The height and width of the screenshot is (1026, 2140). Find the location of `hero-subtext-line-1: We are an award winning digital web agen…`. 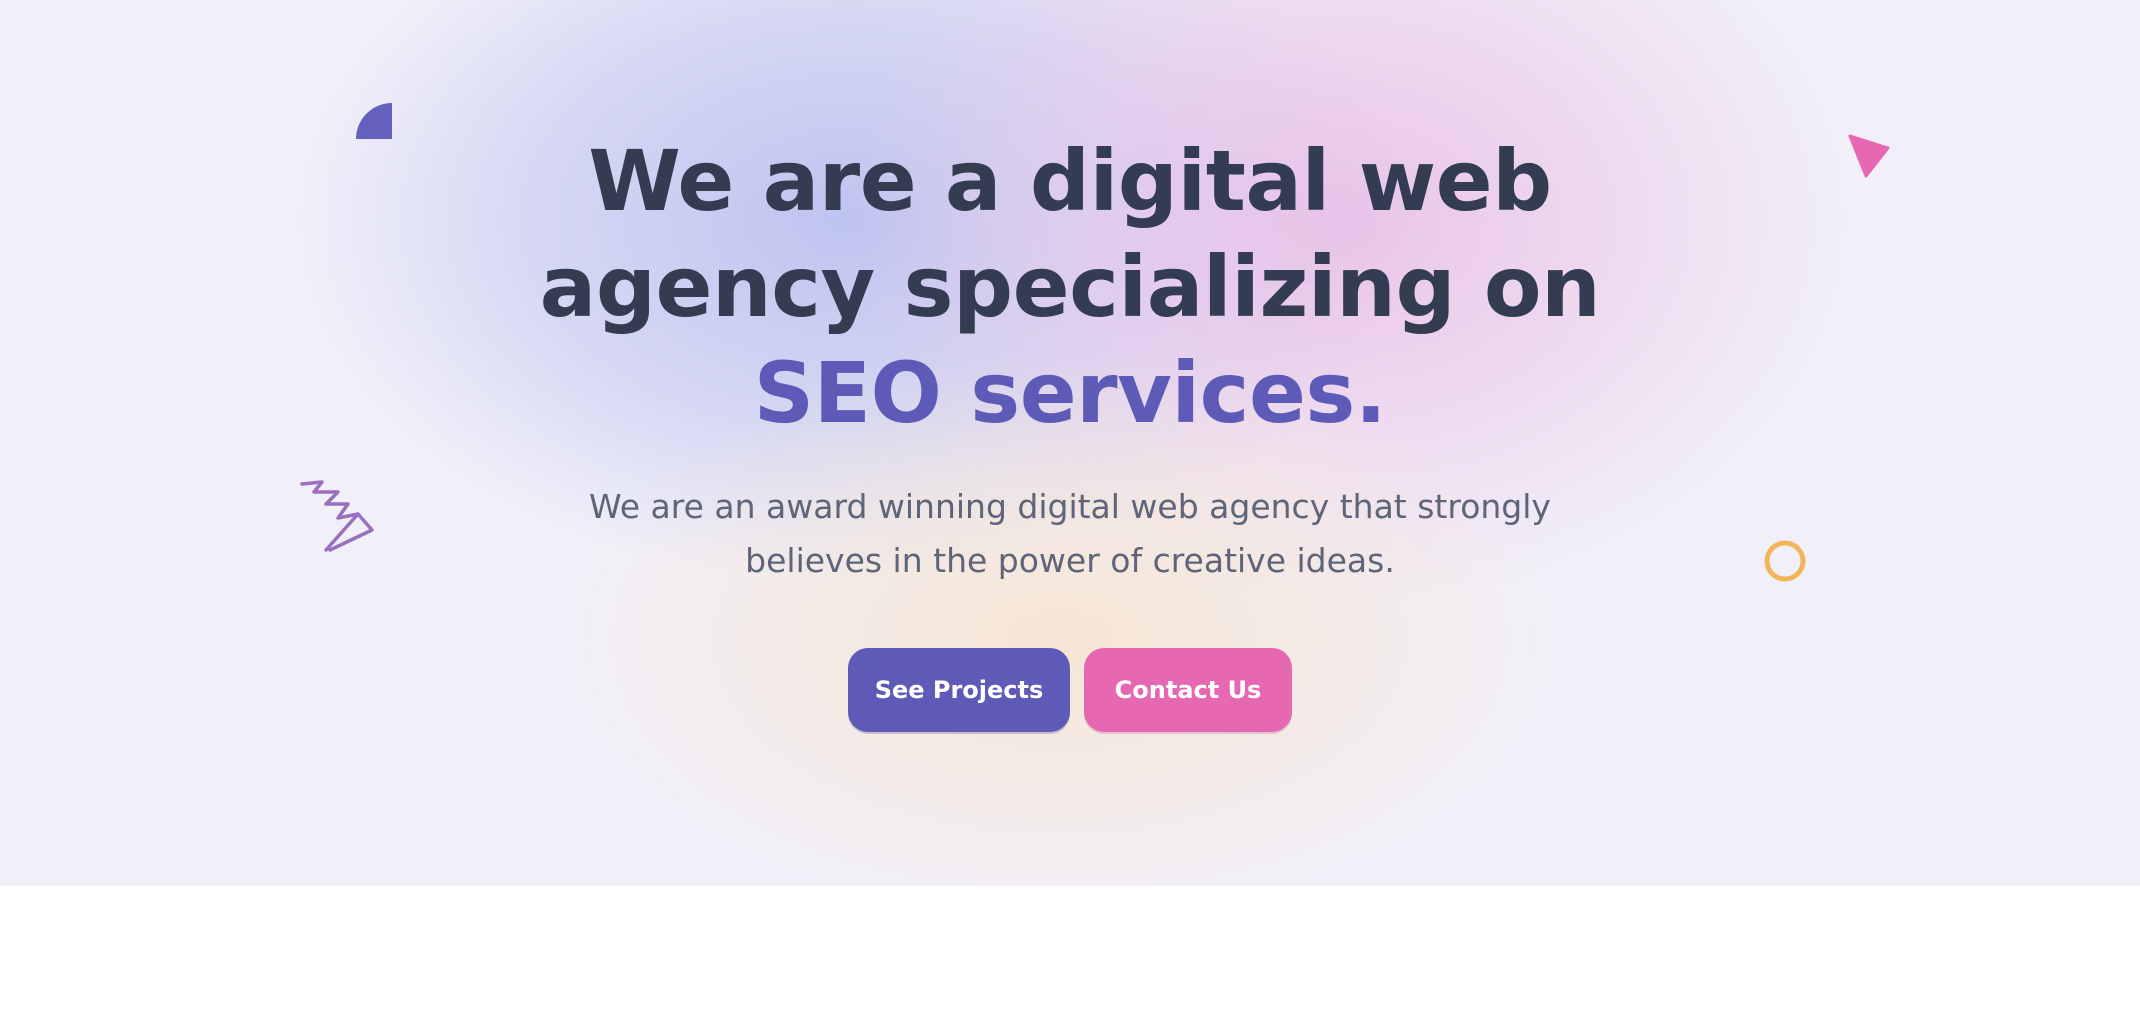

hero-subtext-line-1: We are an award winning digital web agen… is located at coordinates (1070, 506).